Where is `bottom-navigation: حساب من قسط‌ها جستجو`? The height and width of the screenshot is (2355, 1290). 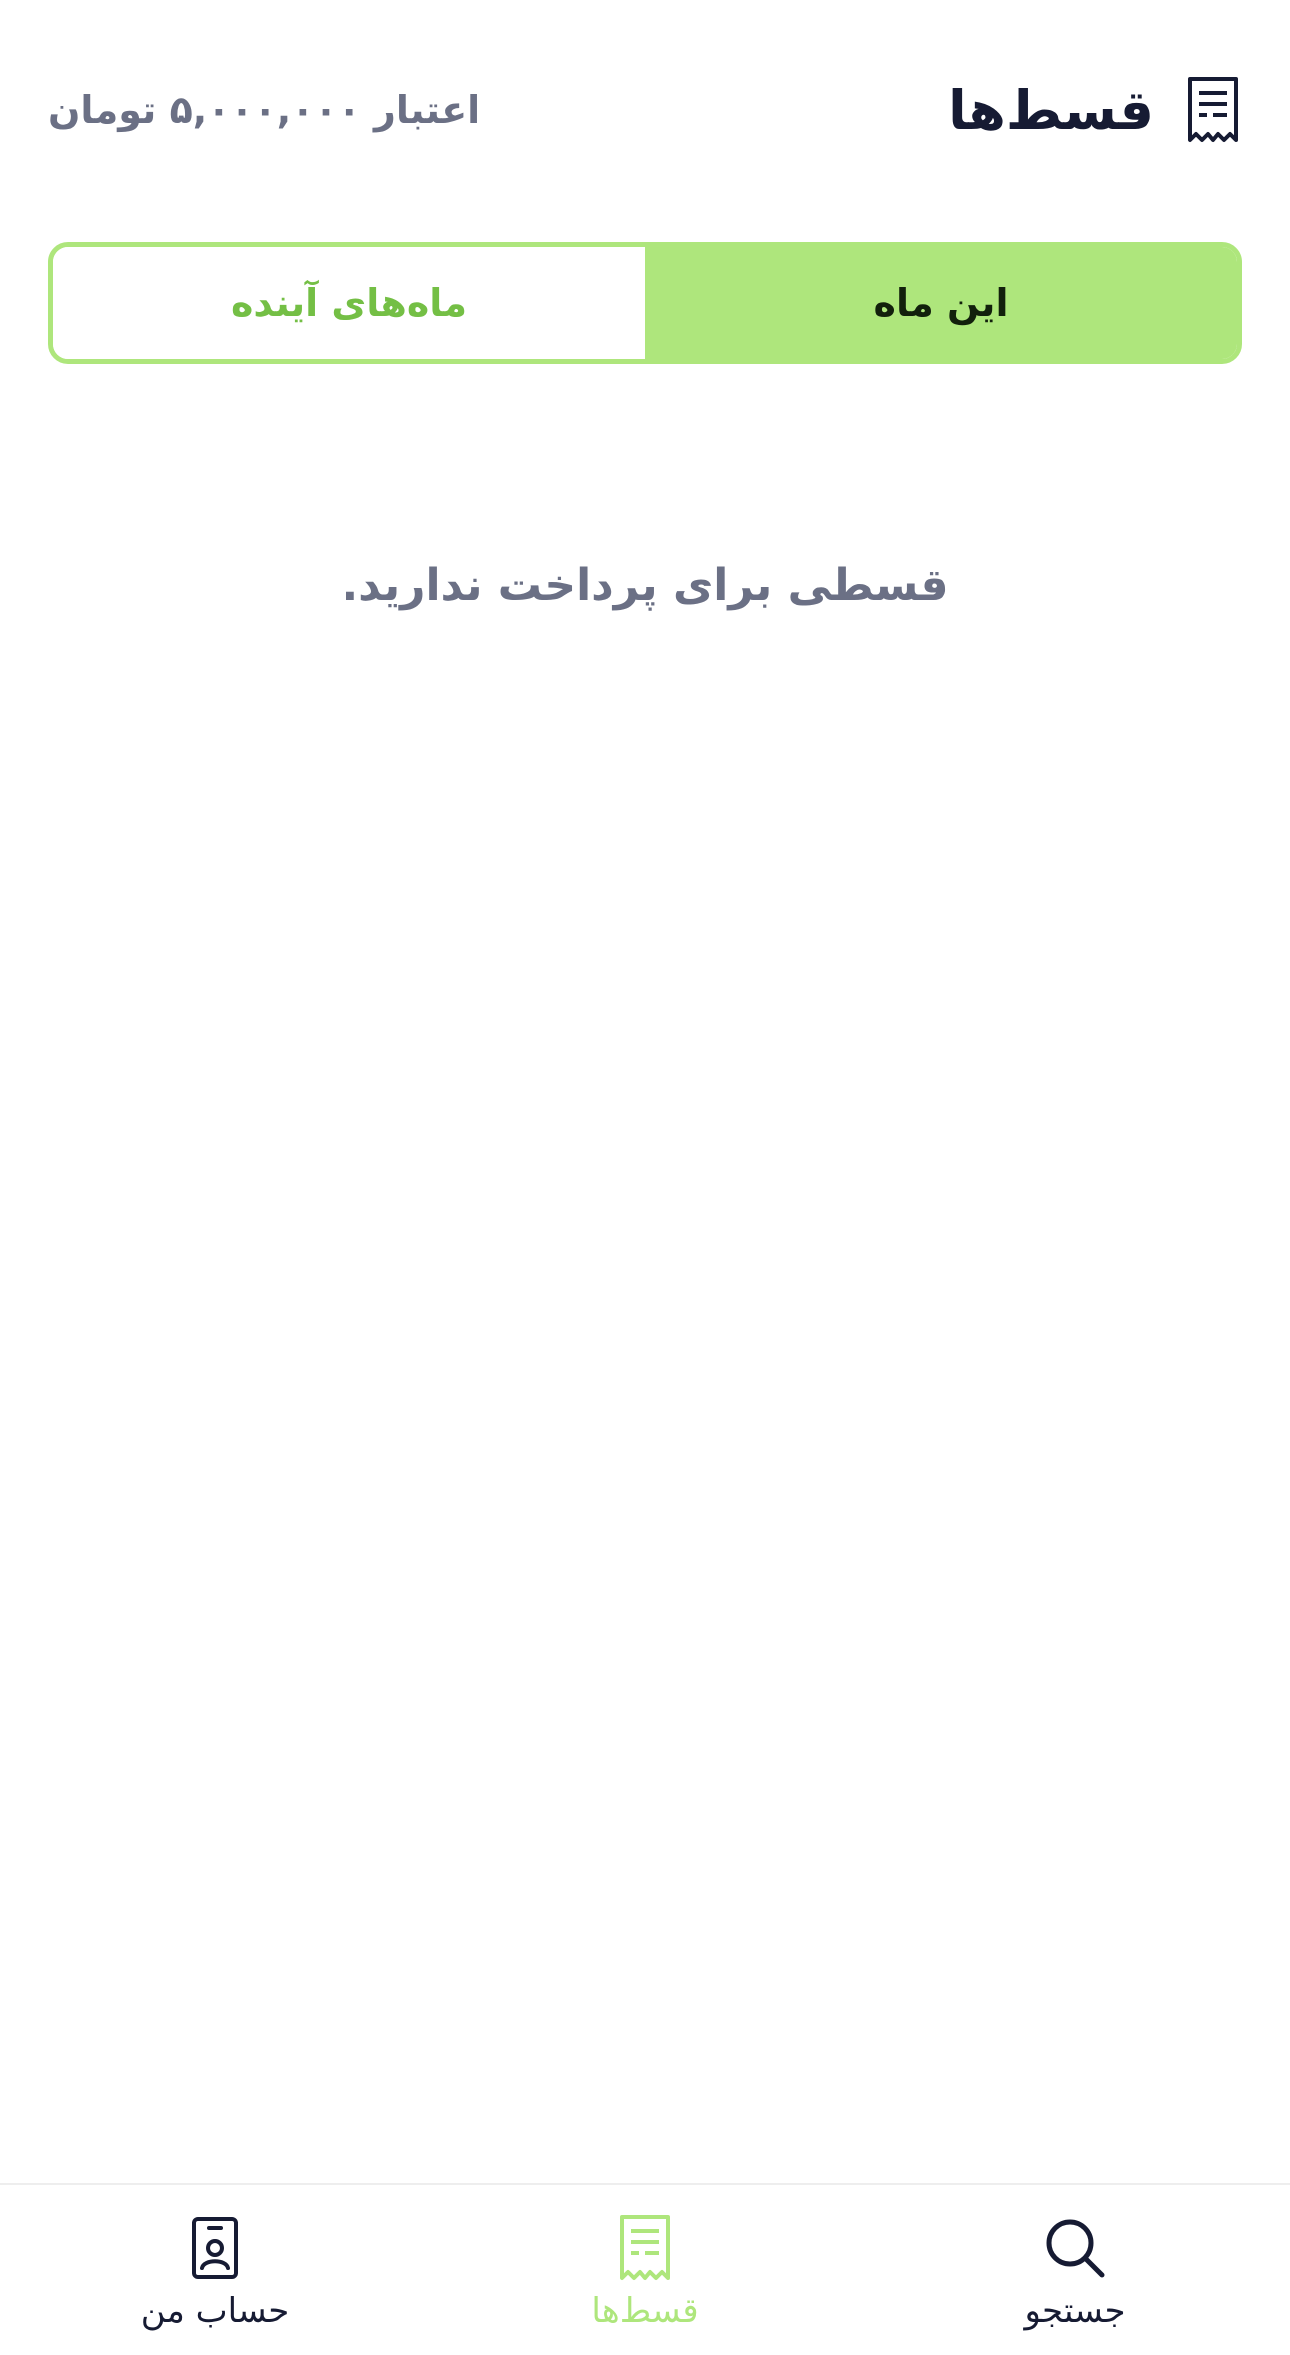 bottom-navigation: حساب من قسط‌ها جستجو is located at coordinates (645, 2269).